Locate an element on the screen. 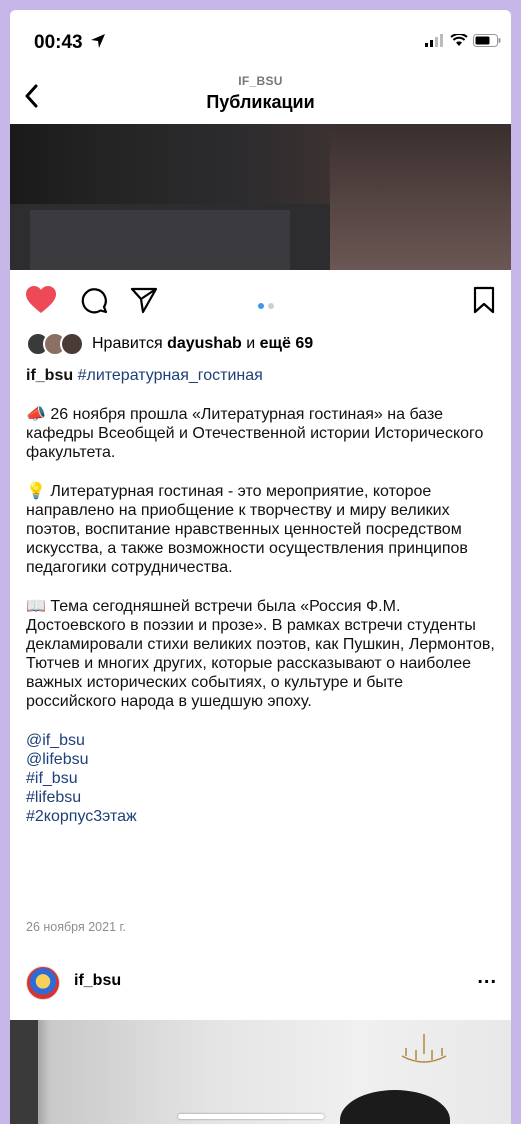 Image resolution: width=521 pixels, height=1124 pixels. system-icons is located at coordinates (463, 42).